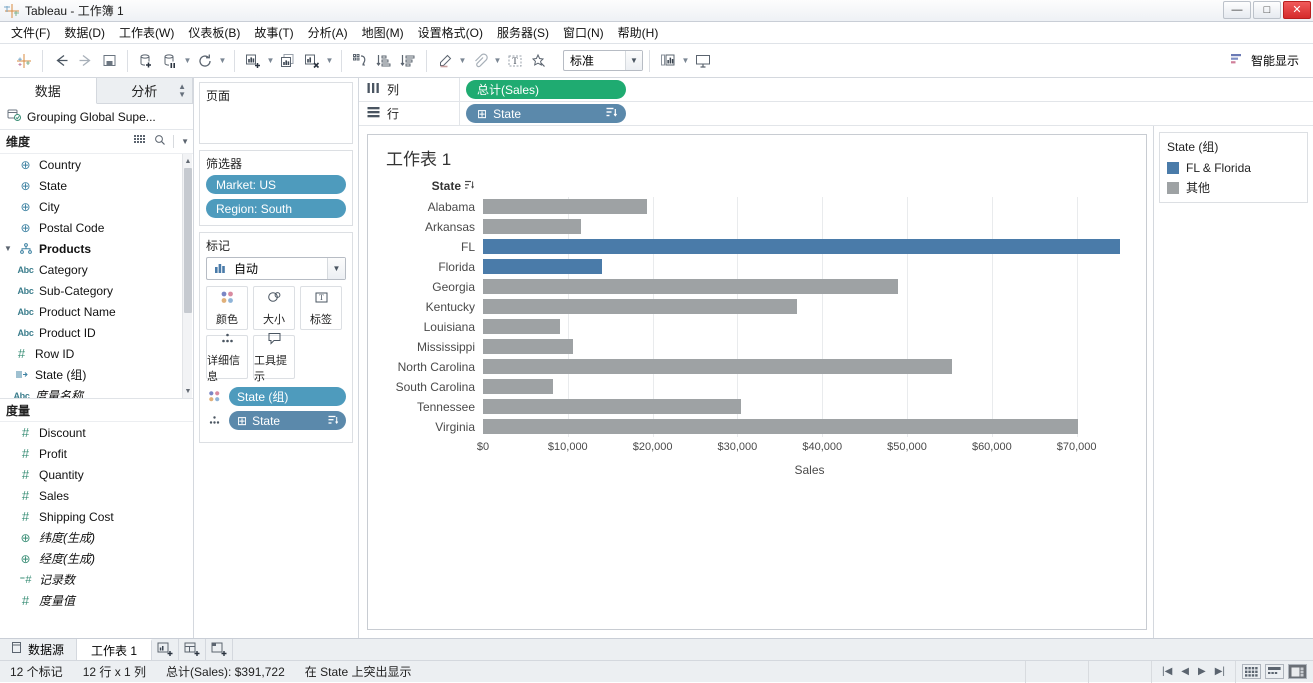  Describe the element at coordinates (96, 537) in the screenshot. I see `field-latitude: ⊕ 纬度(生成)` at that location.